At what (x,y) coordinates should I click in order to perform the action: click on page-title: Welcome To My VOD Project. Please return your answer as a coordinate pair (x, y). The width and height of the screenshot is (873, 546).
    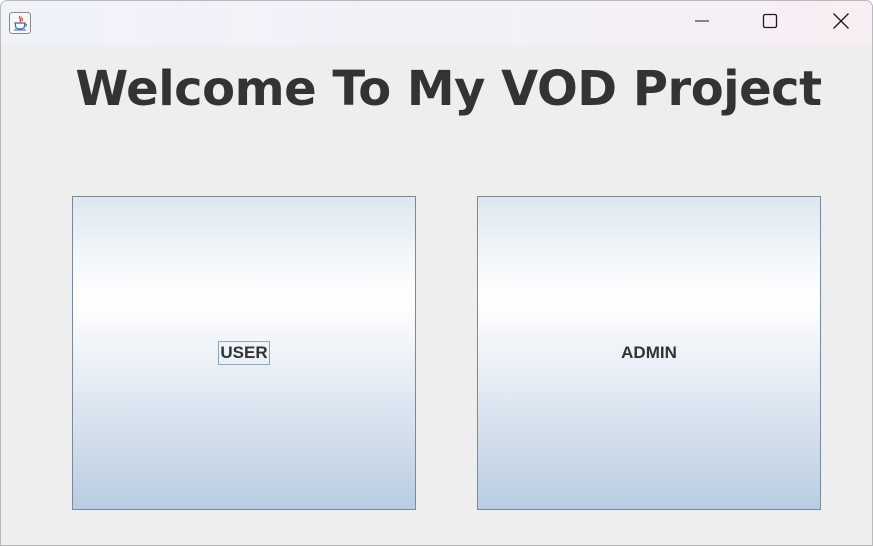
    Looking at the image, I should click on (448, 89).